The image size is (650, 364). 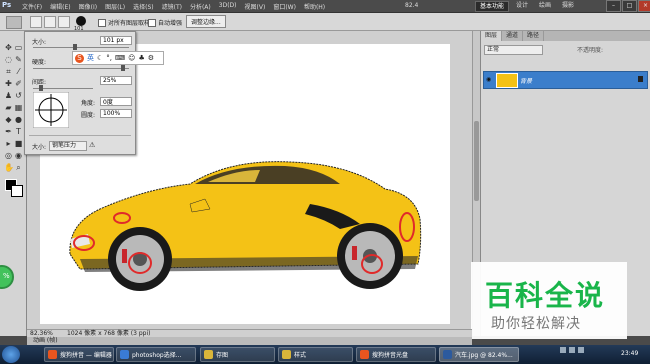 I want to click on workspace-essentials: 基本功能, so click(x=492, y=6).